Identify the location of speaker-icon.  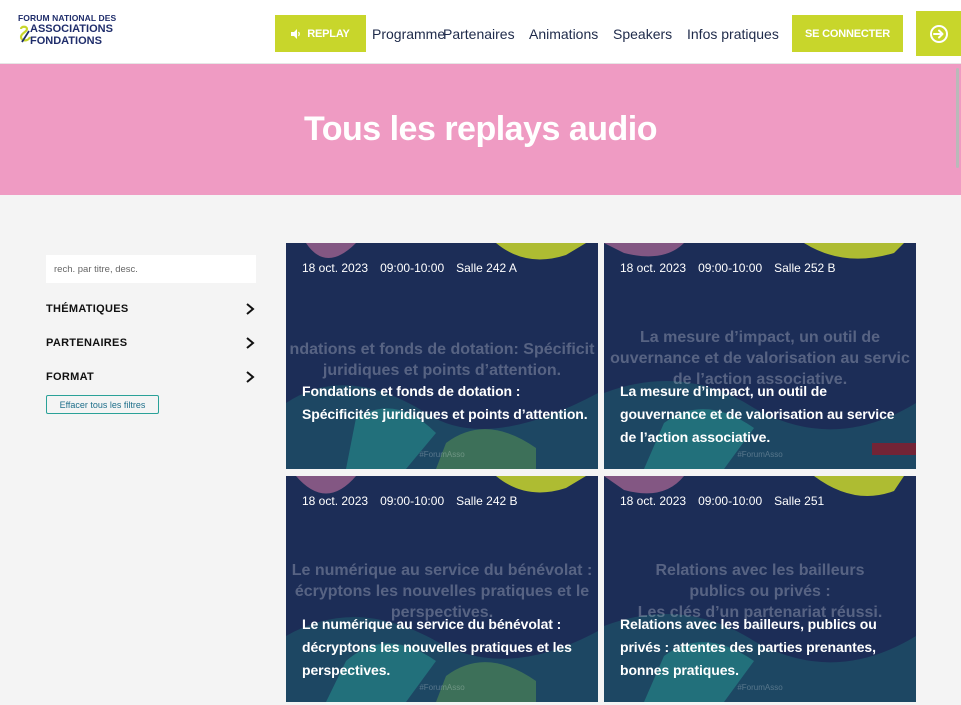
(296, 33).